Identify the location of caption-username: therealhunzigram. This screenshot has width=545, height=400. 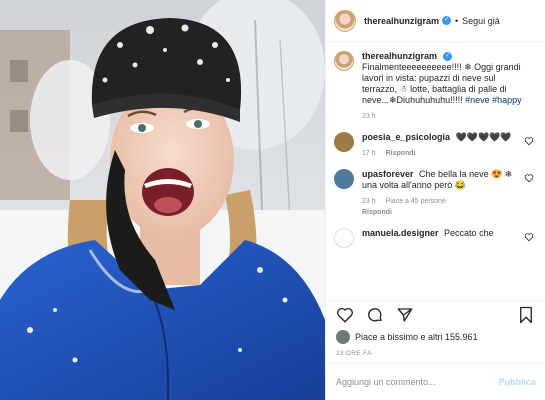
(399, 56).